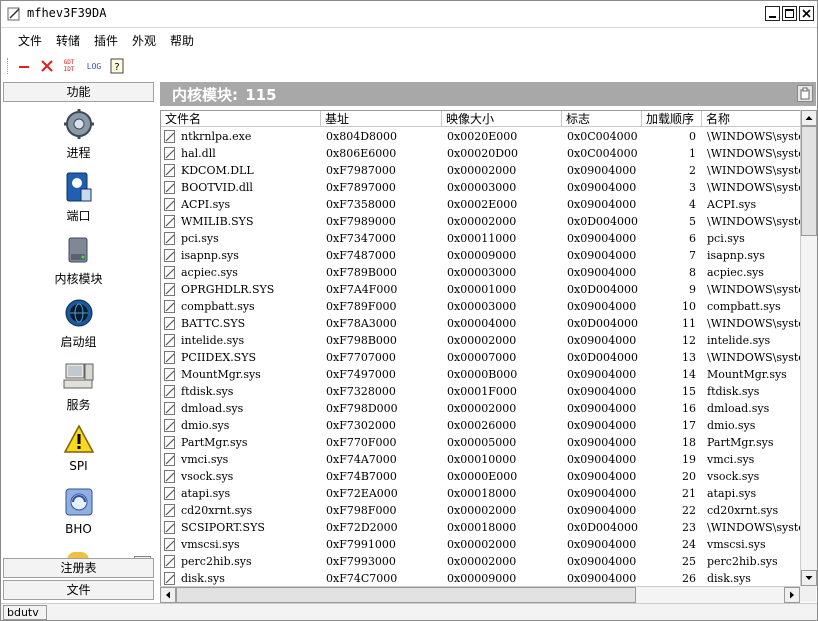  Describe the element at coordinates (182, 40) in the screenshot. I see `menu-help: 帮助` at that location.